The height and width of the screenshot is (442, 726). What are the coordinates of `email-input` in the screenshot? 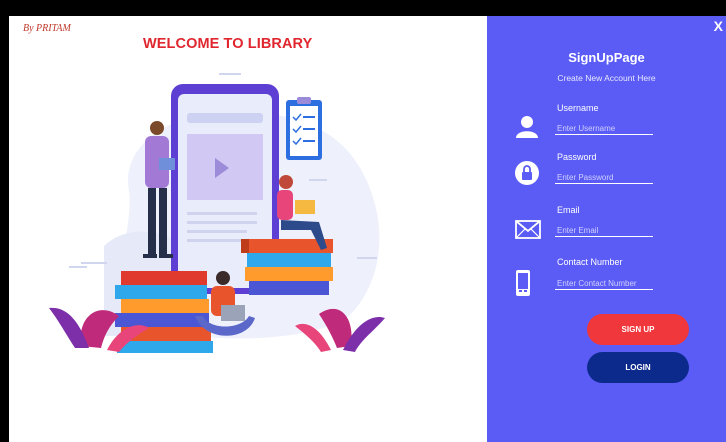 It's located at (604, 230).